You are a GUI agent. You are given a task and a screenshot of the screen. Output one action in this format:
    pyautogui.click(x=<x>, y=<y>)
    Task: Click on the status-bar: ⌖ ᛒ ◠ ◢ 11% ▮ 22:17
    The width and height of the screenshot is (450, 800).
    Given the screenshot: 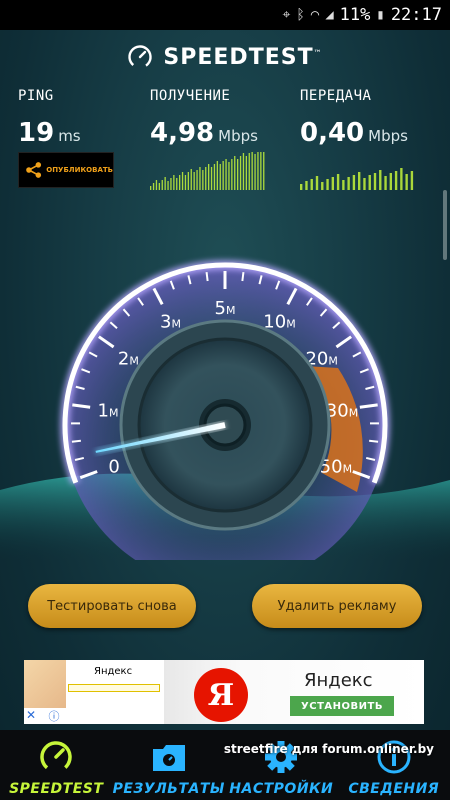 What is the action you would take?
    pyautogui.click(x=225, y=15)
    